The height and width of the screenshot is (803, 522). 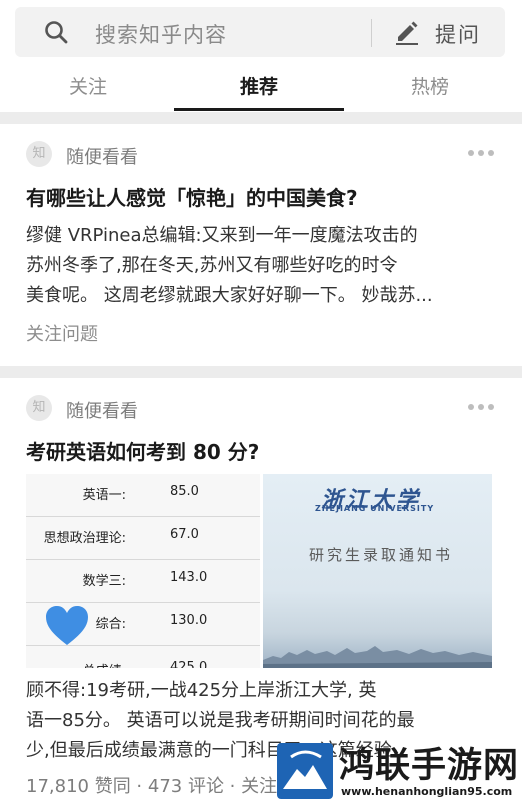 What do you see at coordinates (189, 620) in the screenshot?
I see `score-value: 130.0` at bounding box center [189, 620].